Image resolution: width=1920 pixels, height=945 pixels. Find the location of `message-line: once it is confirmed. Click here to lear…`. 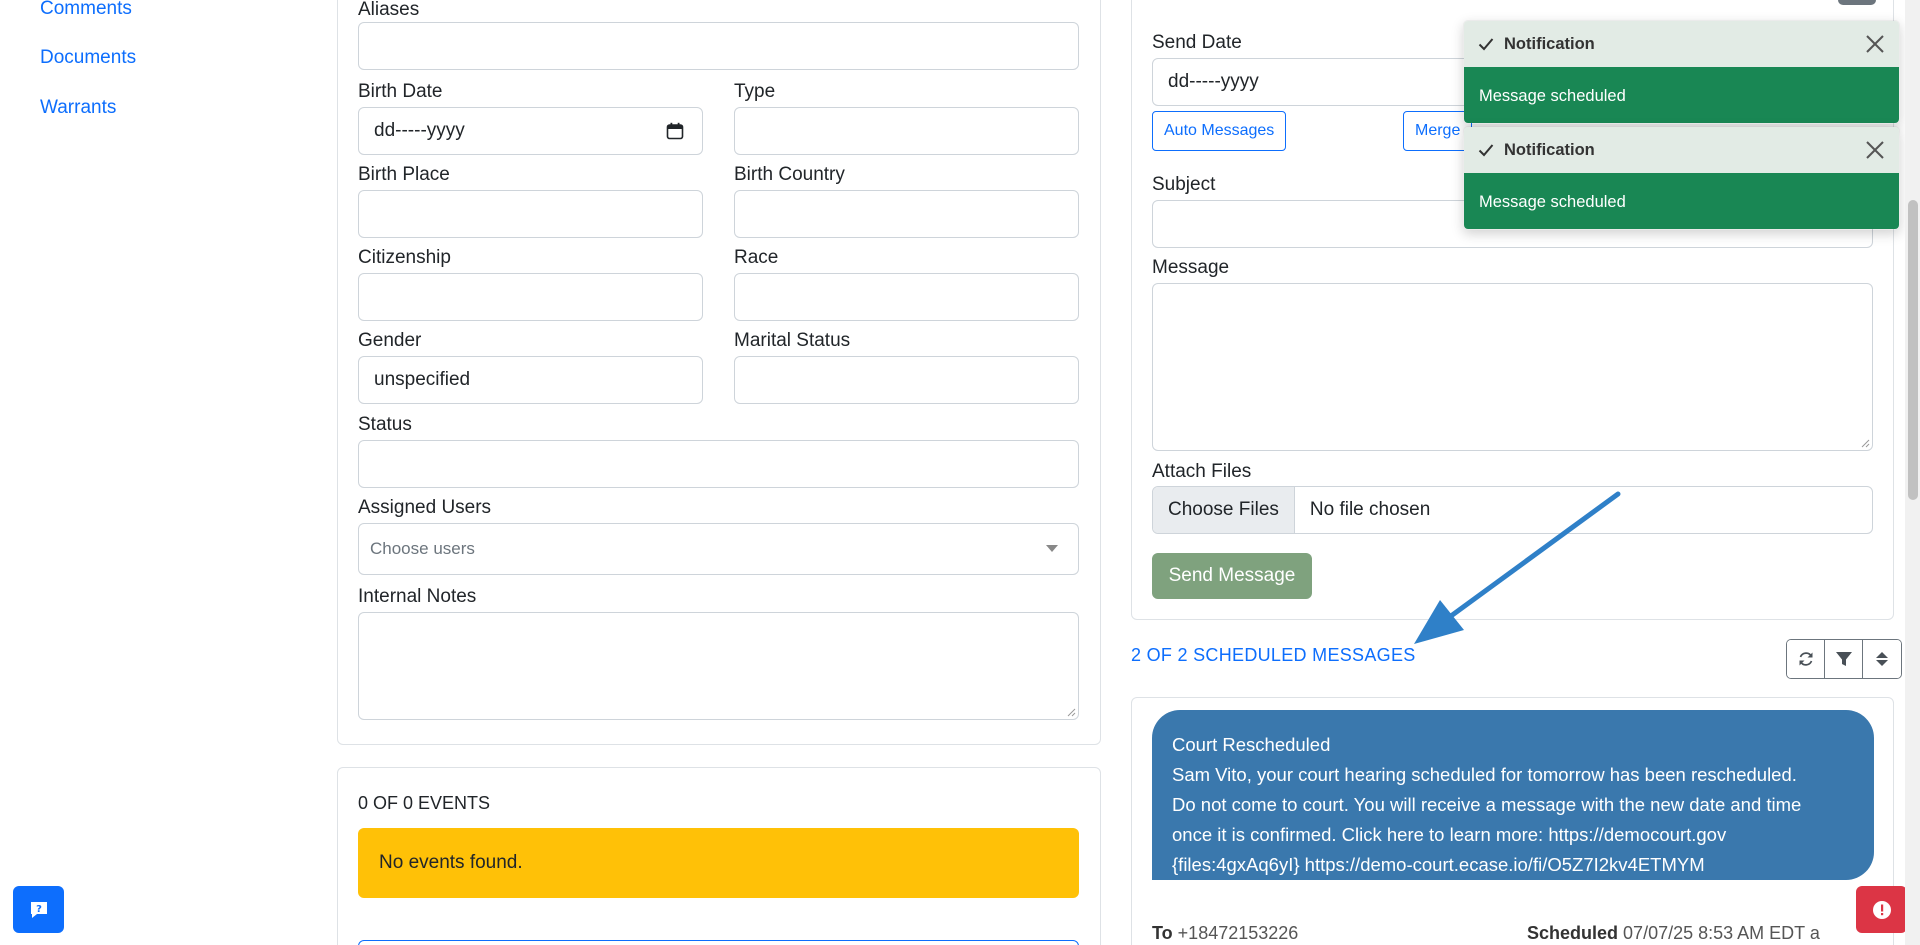

message-line: once it is confirmed. Click here to lear… is located at coordinates (1449, 834).